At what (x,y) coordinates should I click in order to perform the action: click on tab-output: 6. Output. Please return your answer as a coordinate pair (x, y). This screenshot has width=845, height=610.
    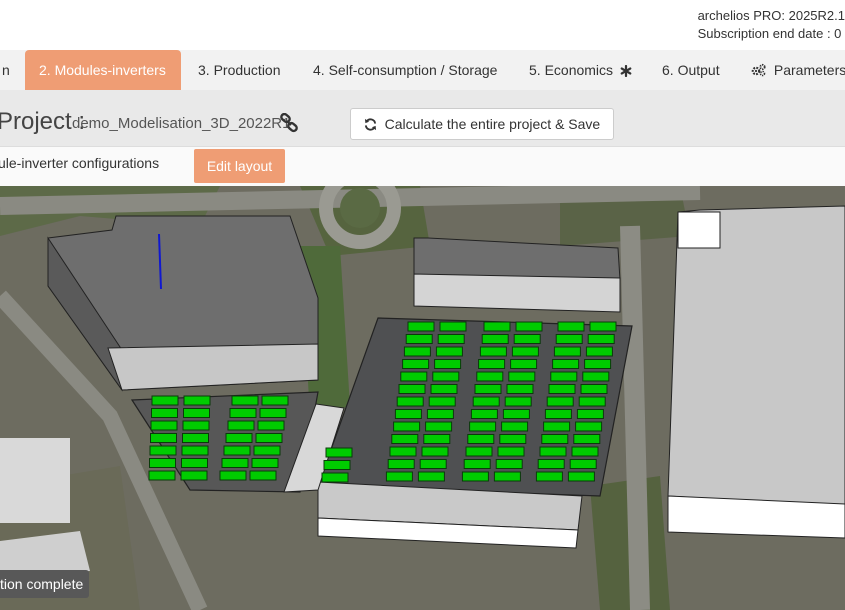
    Looking at the image, I should click on (691, 70).